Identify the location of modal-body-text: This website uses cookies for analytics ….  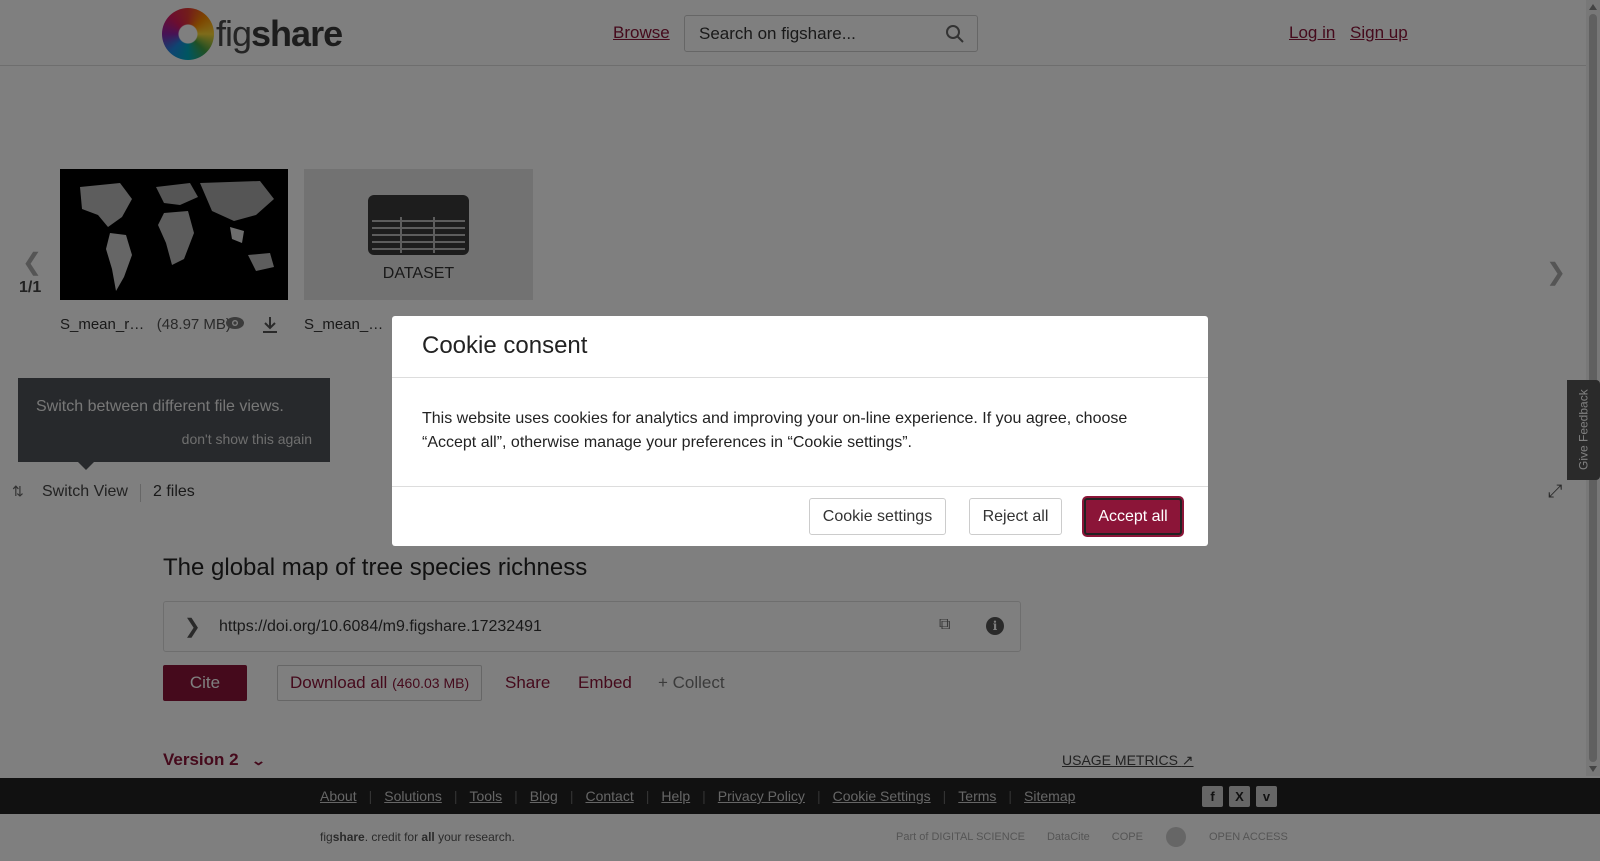
(800, 432).